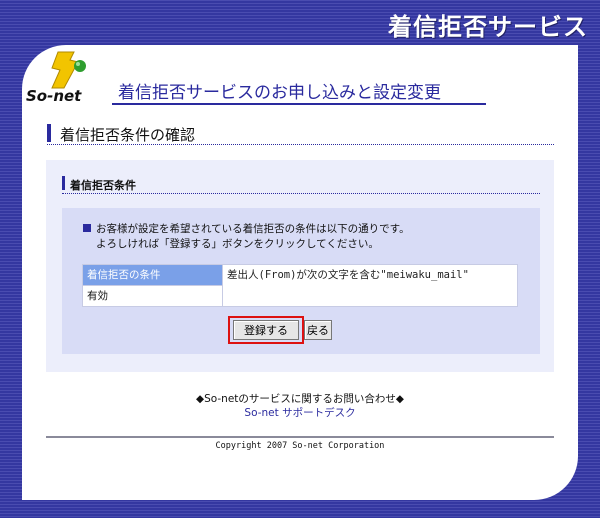 The height and width of the screenshot is (518, 600). I want to click on section-title-marker, so click(49, 133).